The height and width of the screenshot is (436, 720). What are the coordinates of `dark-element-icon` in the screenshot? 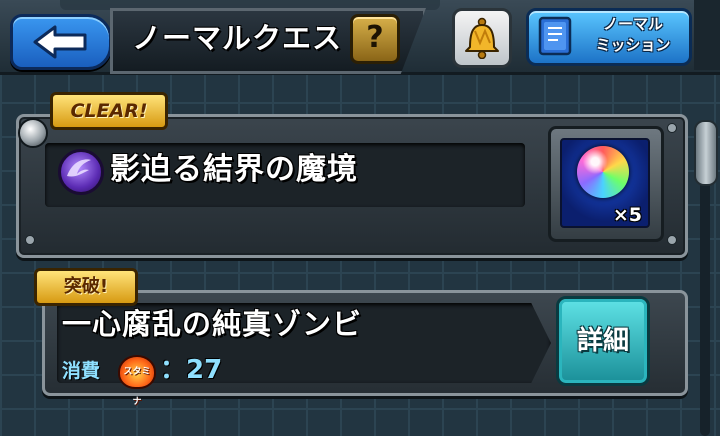 It's located at (81, 172).